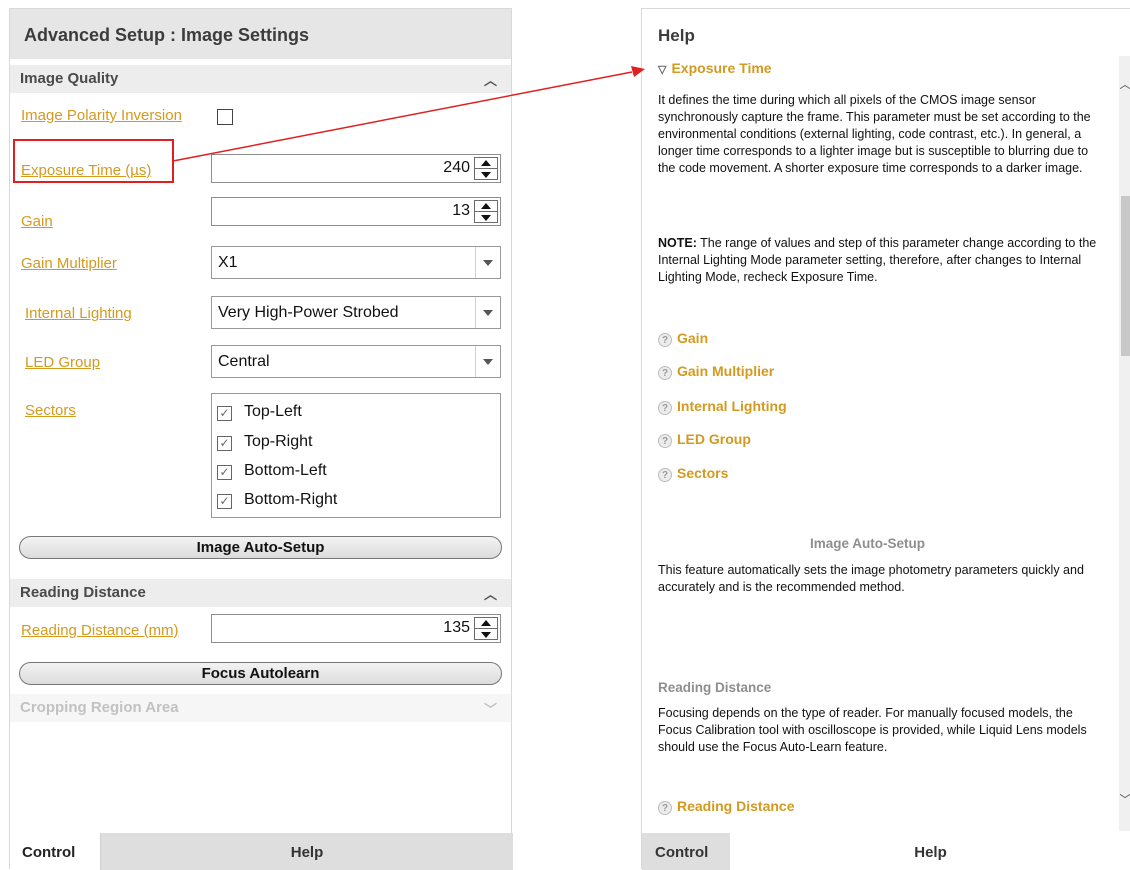  I want to click on exposure-time-topic: ▽ Exposure Time, so click(715, 68).